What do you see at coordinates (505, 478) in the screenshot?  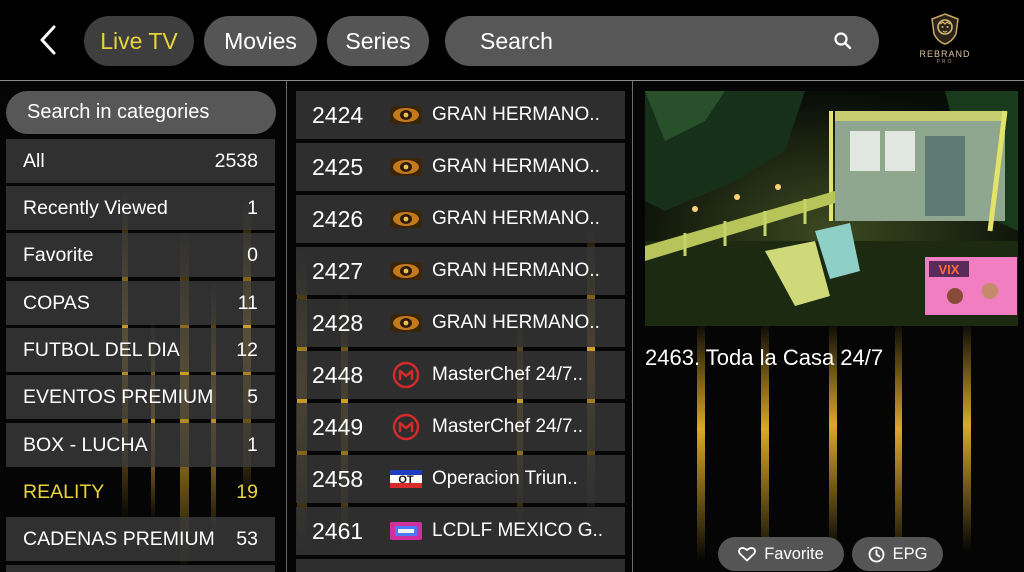 I see `channel-name: Operacion Triun..` at bounding box center [505, 478].